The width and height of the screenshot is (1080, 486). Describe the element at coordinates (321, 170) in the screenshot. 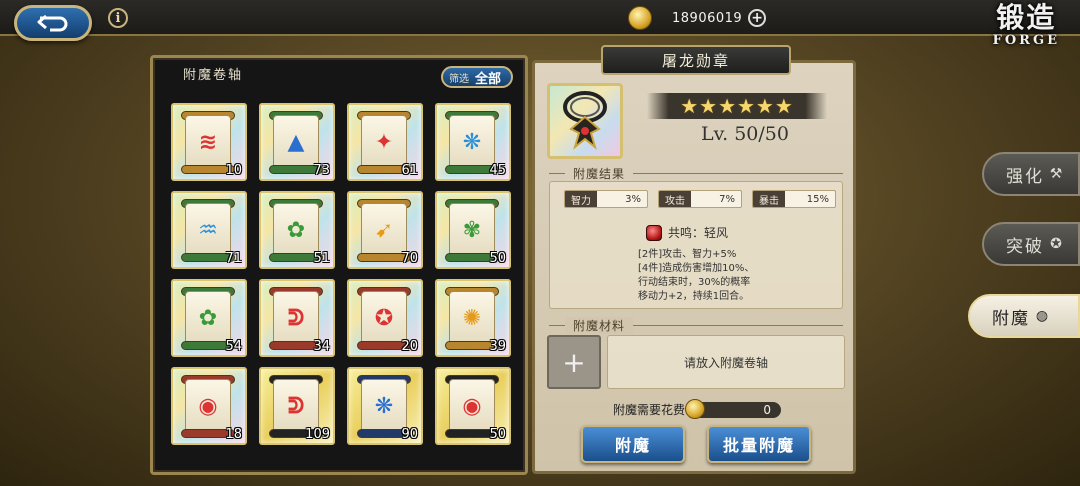

I see `scroll-count: 73` at that location.